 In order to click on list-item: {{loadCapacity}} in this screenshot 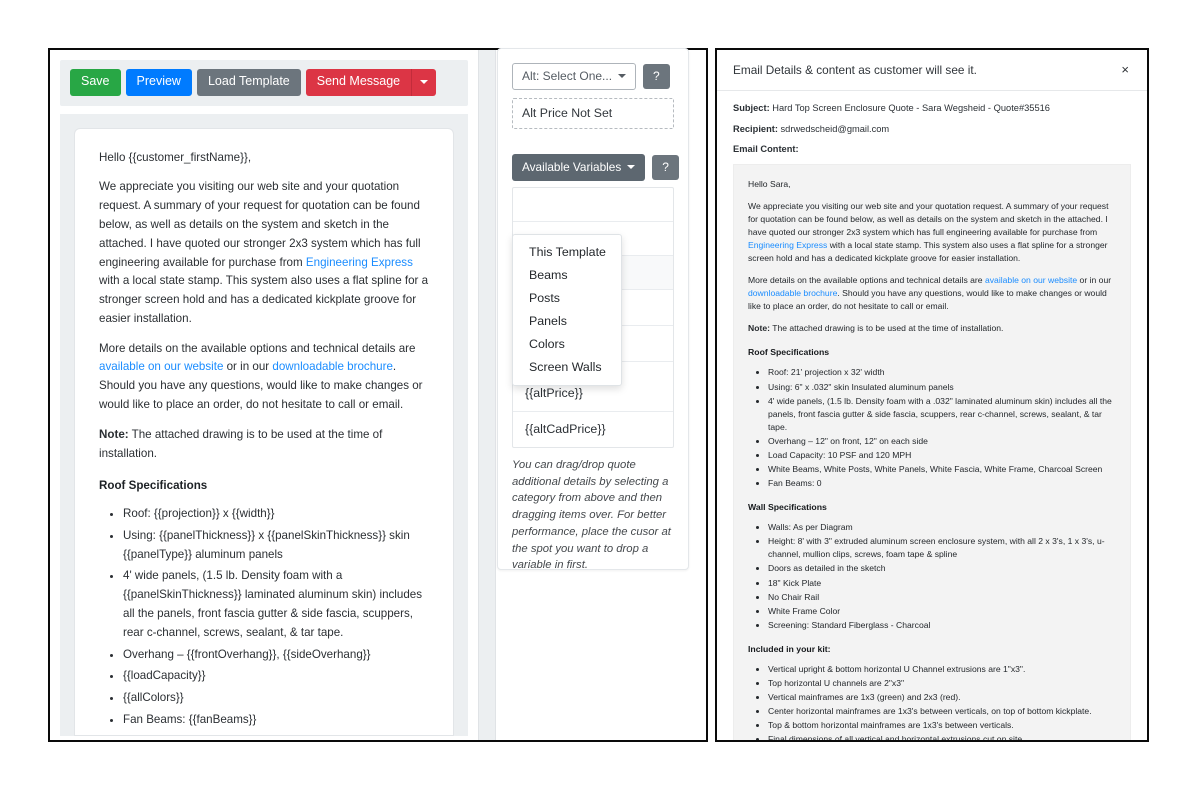, I will do `click(276, 676)`.